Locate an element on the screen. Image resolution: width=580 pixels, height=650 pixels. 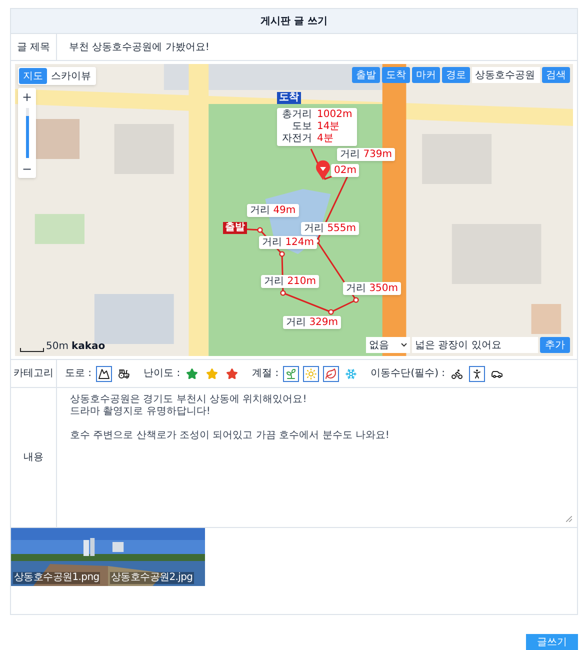
distance-label: 거리 124m is located at coordinates (288, 242).